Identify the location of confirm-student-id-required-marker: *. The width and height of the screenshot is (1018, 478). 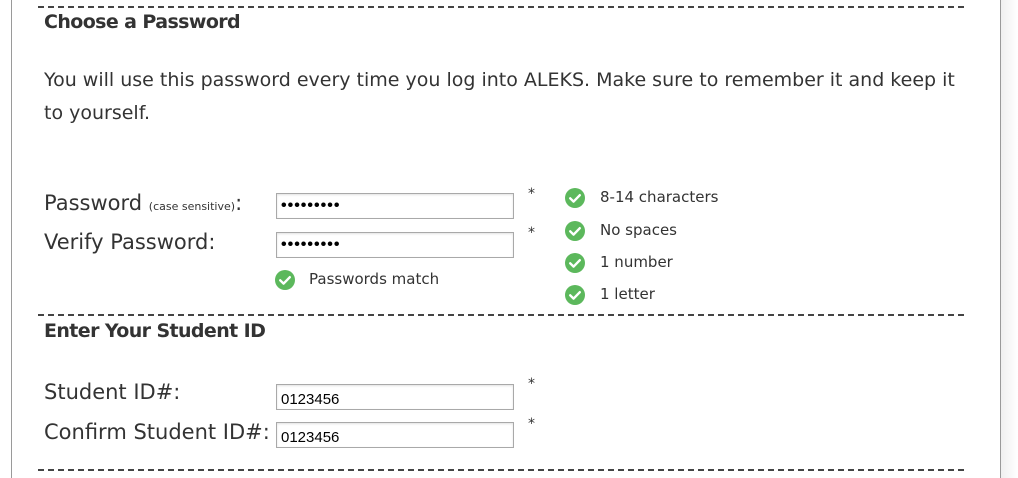
(531, 424).